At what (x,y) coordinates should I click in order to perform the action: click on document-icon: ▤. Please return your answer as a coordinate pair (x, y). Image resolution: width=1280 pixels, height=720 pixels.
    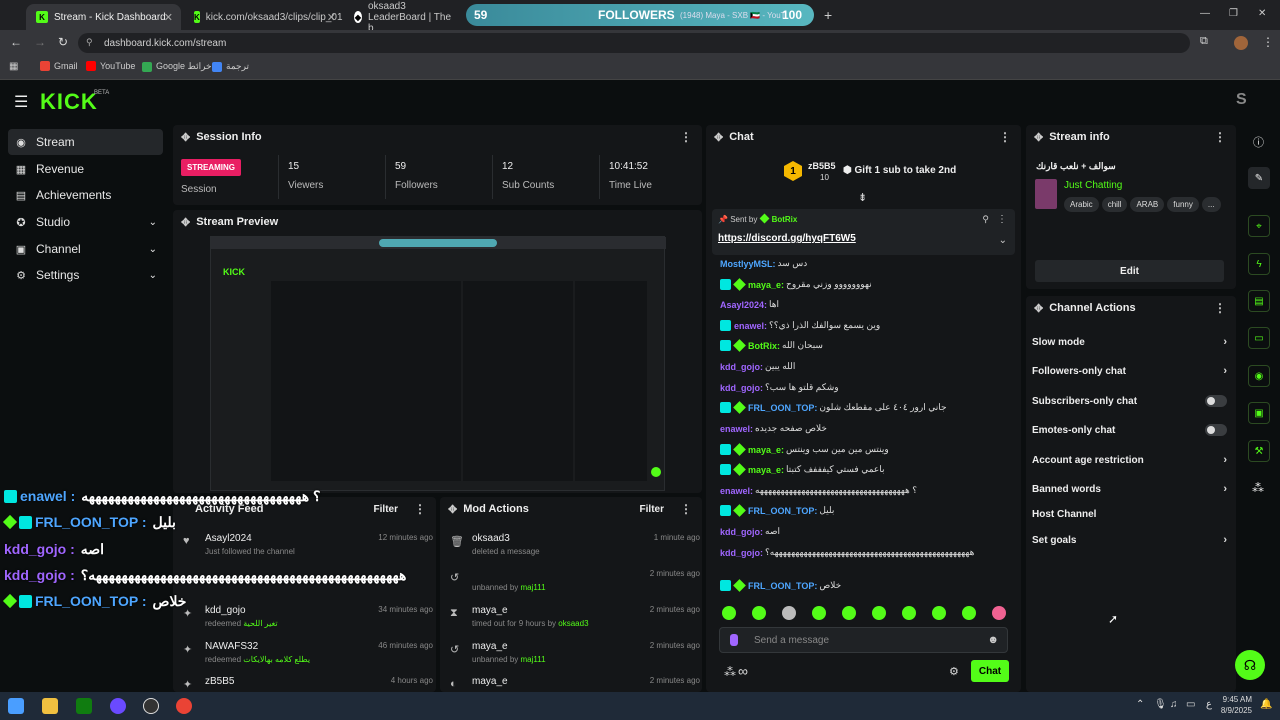
    Looking at the image, I should click on (1259, 301).